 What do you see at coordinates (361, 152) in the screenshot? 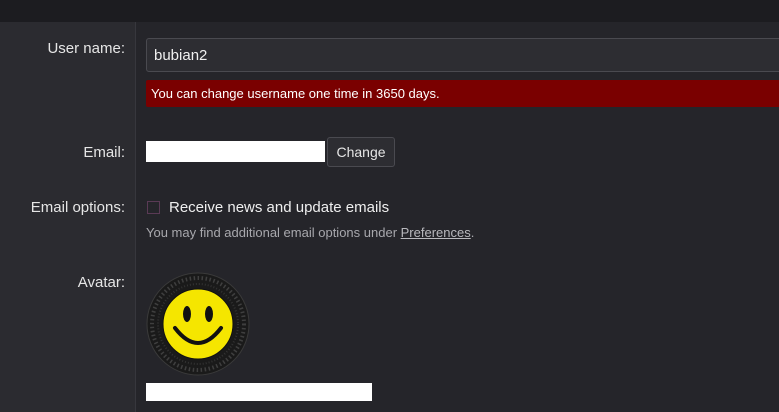
I see `change-email-button: Change` at bounding box center [361, 152].